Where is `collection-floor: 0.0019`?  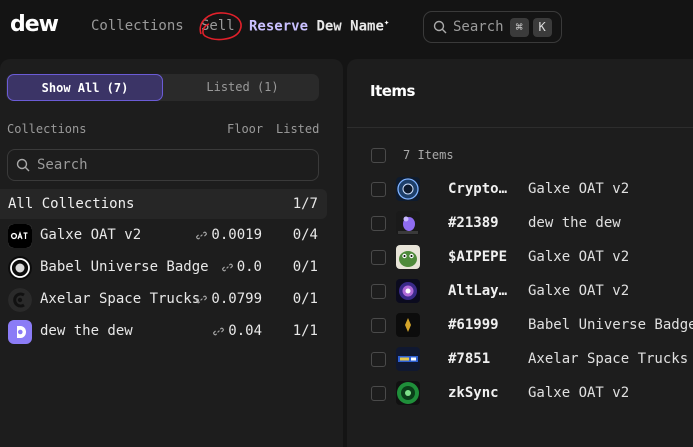
collection-floor: 0.0019 is located at coordinates (229, 235).